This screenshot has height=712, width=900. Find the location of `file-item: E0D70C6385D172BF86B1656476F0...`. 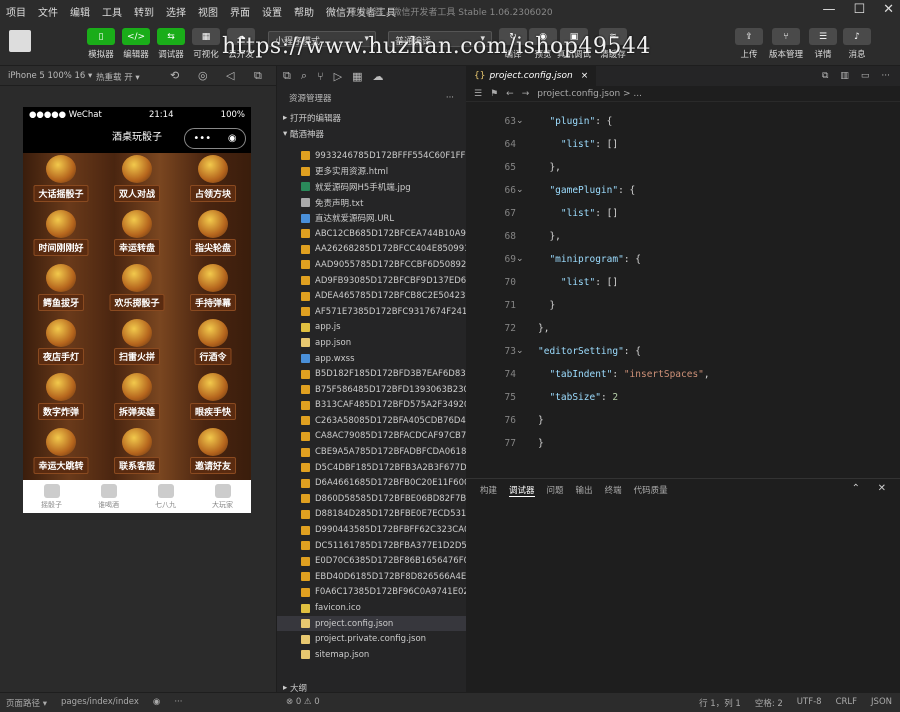

file-item: E0D70C6385D172BF86B1656476F0... is located at coordinates (372, 561).